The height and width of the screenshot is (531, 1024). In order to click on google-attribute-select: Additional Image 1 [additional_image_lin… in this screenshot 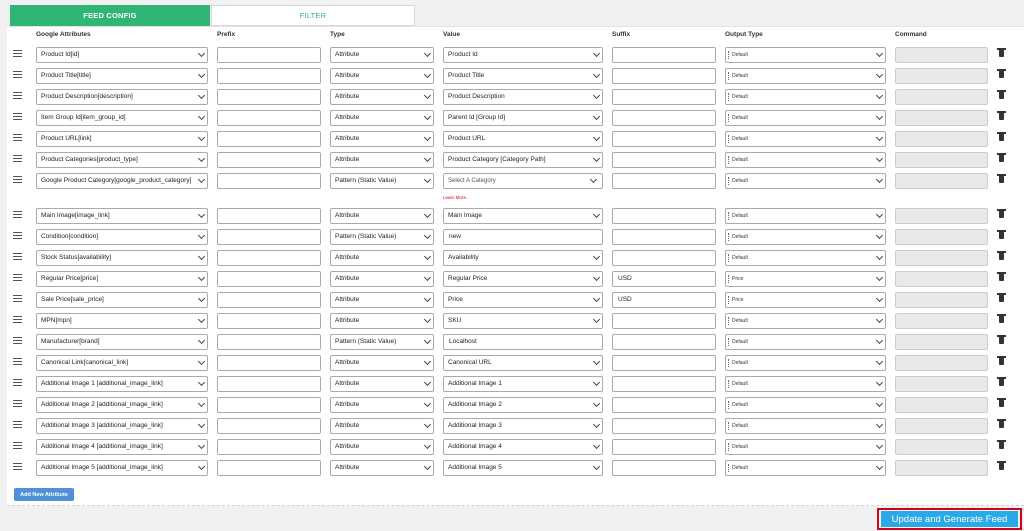, I will do `click(122, 384)`.